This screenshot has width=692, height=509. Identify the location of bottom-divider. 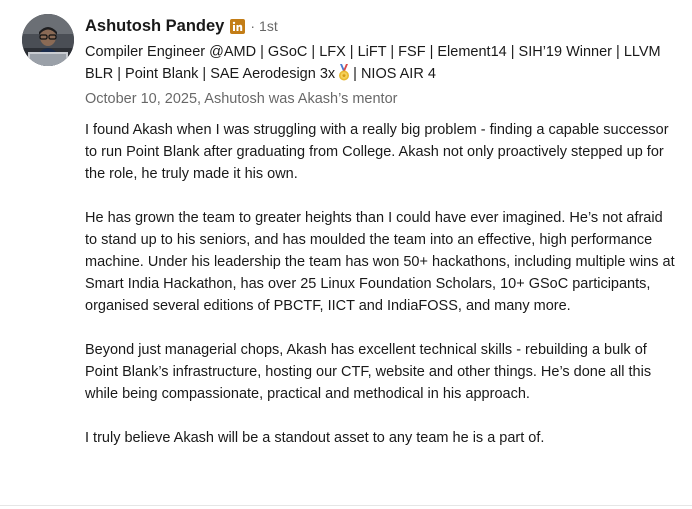
(346, 505).